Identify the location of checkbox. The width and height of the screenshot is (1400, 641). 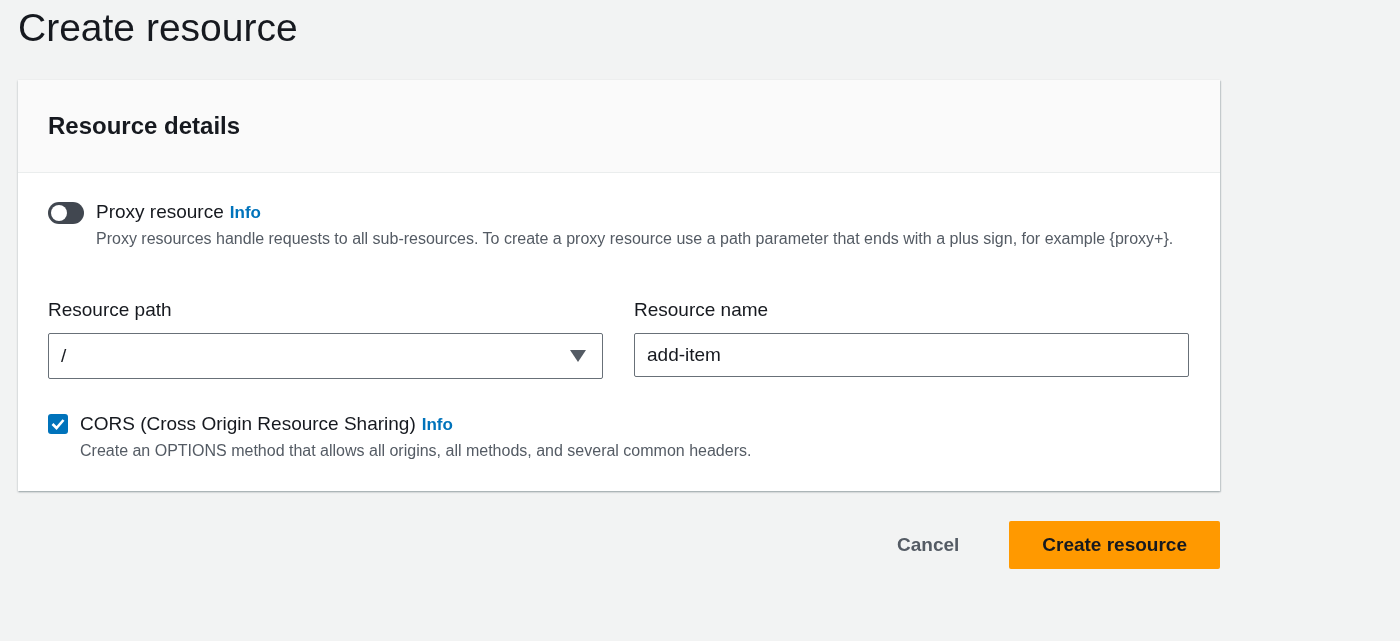
(58, 424).